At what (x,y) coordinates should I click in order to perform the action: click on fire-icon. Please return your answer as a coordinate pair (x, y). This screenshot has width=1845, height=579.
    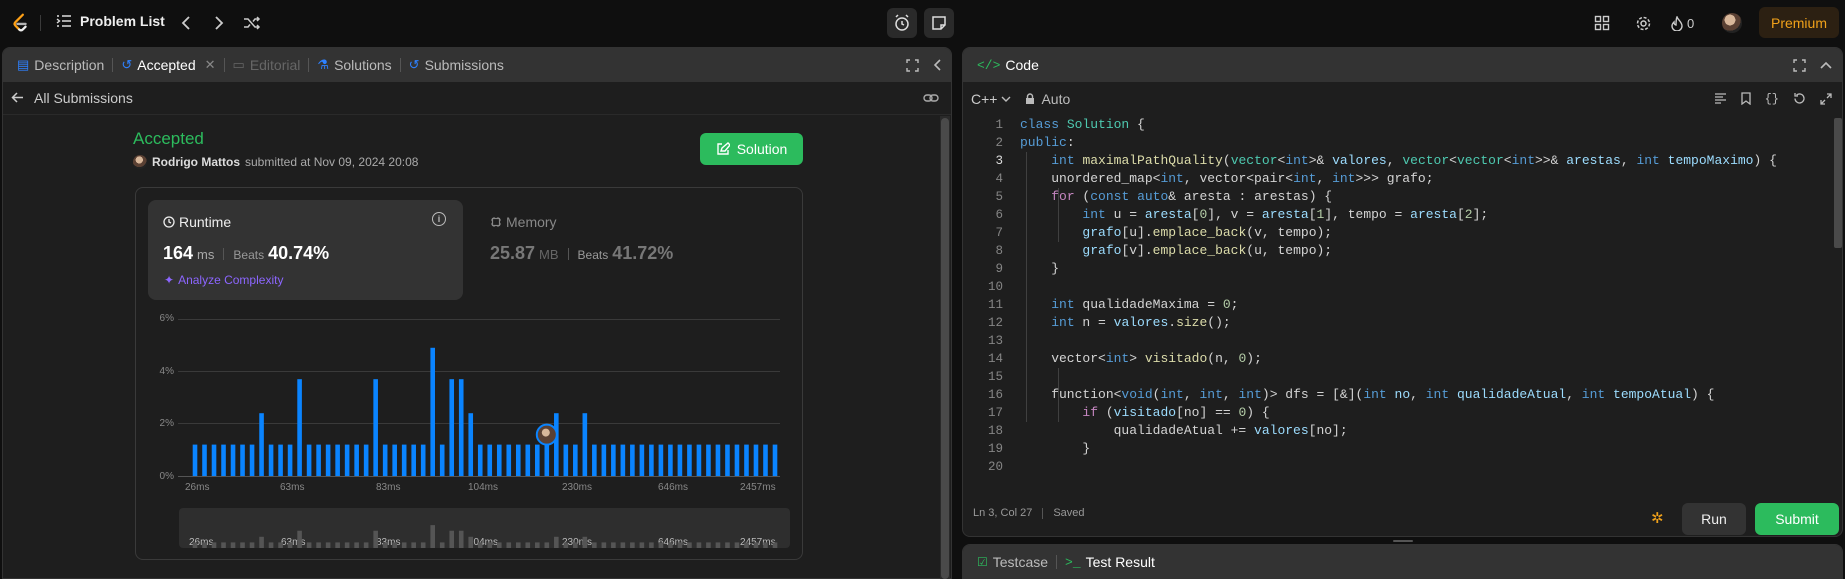
    Looking at the image, I should click on (1677, 23).